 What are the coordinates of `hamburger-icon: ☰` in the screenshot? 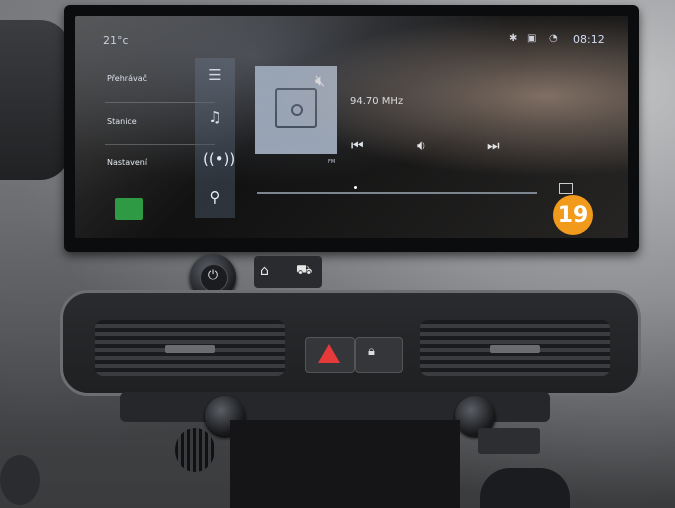 It's located at (215, 75).